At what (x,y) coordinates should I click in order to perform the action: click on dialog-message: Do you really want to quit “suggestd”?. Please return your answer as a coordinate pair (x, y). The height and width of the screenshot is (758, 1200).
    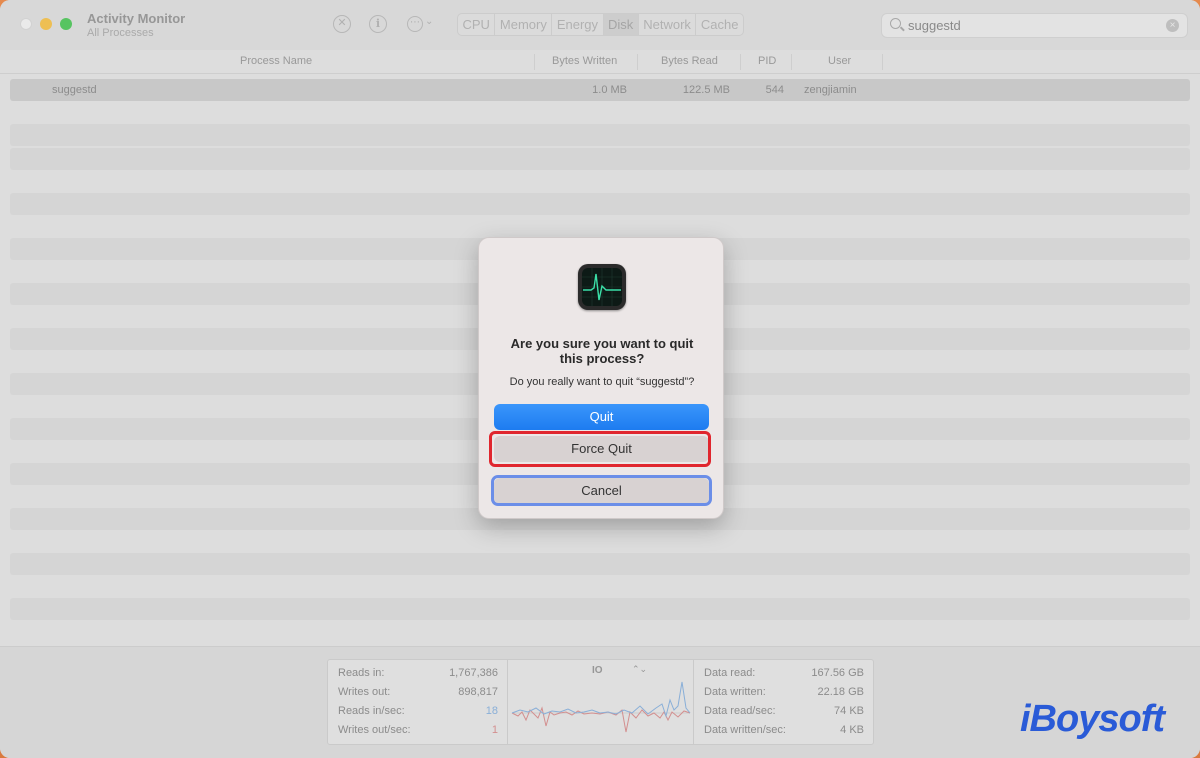
    Looking at the image, I should click on (602, 382).